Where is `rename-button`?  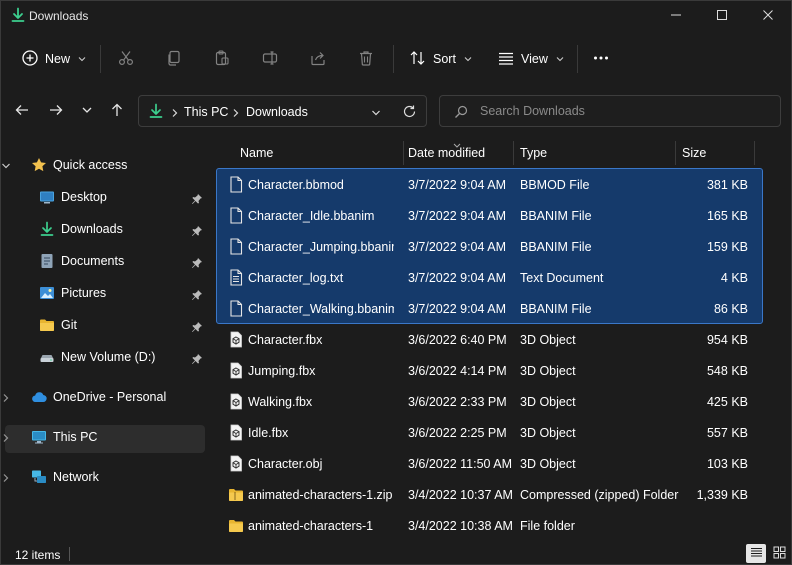
rename-button is located at coordinates (270, 59).